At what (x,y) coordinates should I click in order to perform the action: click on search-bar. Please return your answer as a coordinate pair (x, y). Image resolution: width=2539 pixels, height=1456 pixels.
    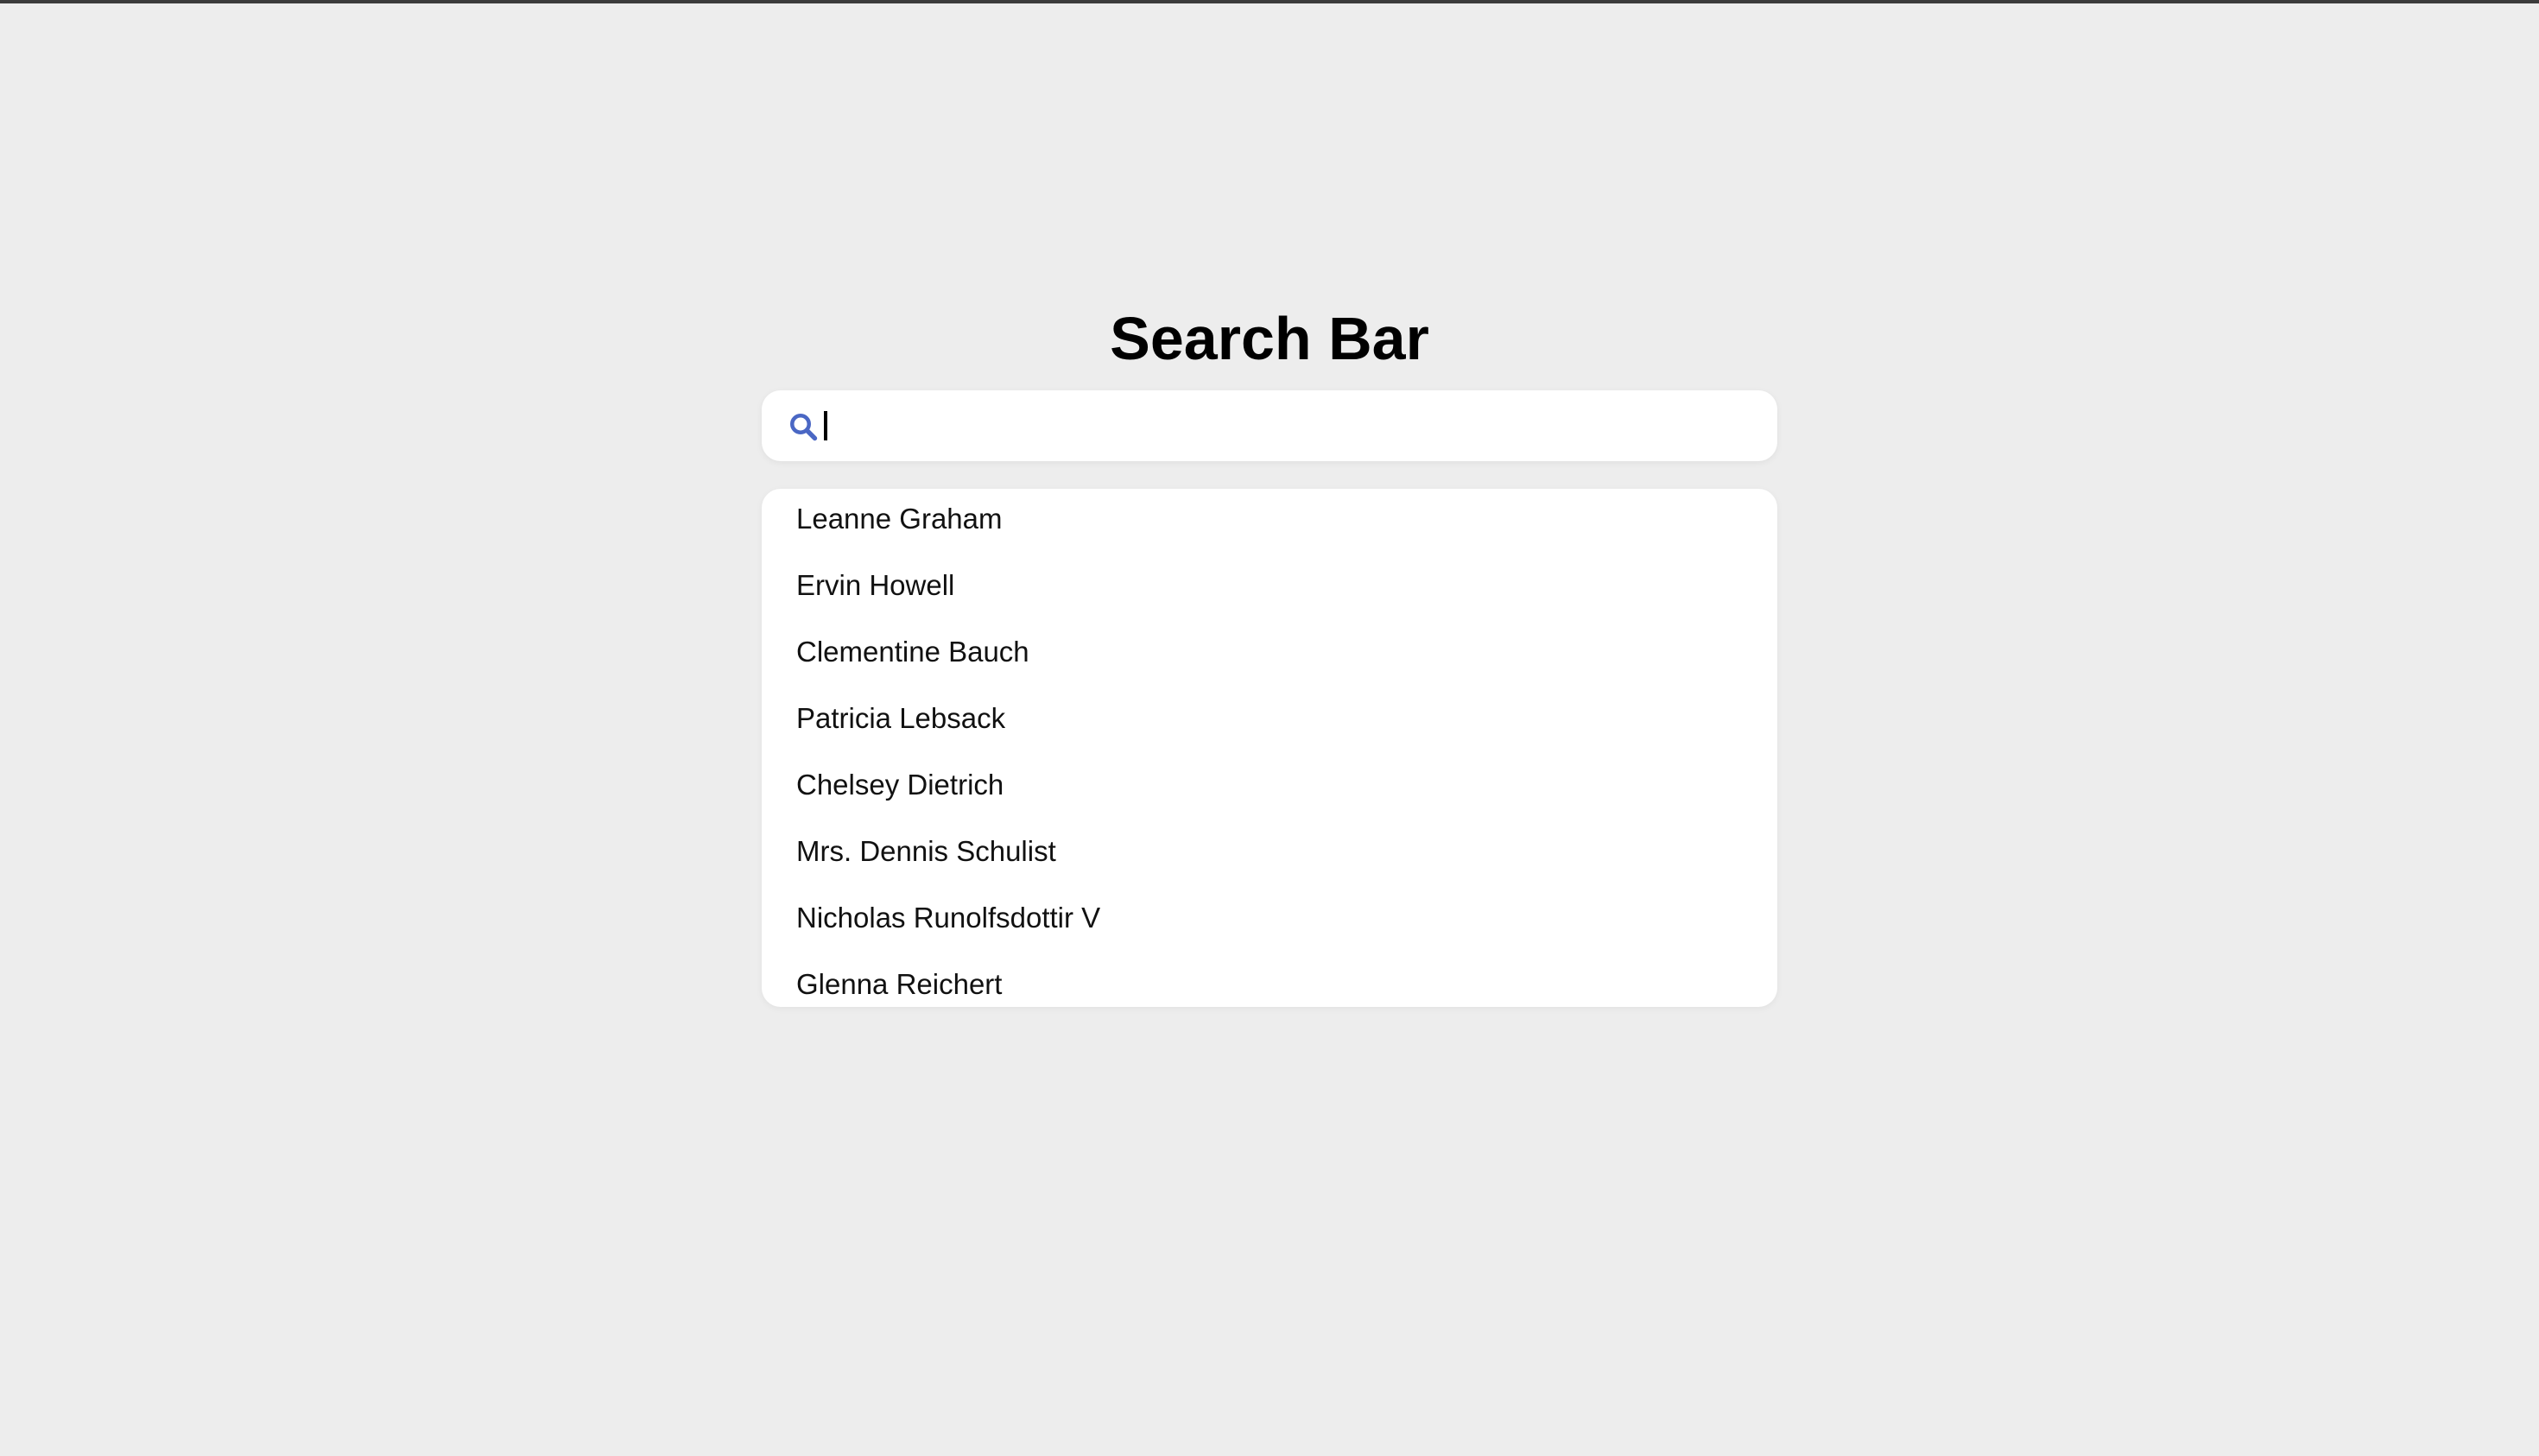
    Looking at the image, I should click on (1269, 426).